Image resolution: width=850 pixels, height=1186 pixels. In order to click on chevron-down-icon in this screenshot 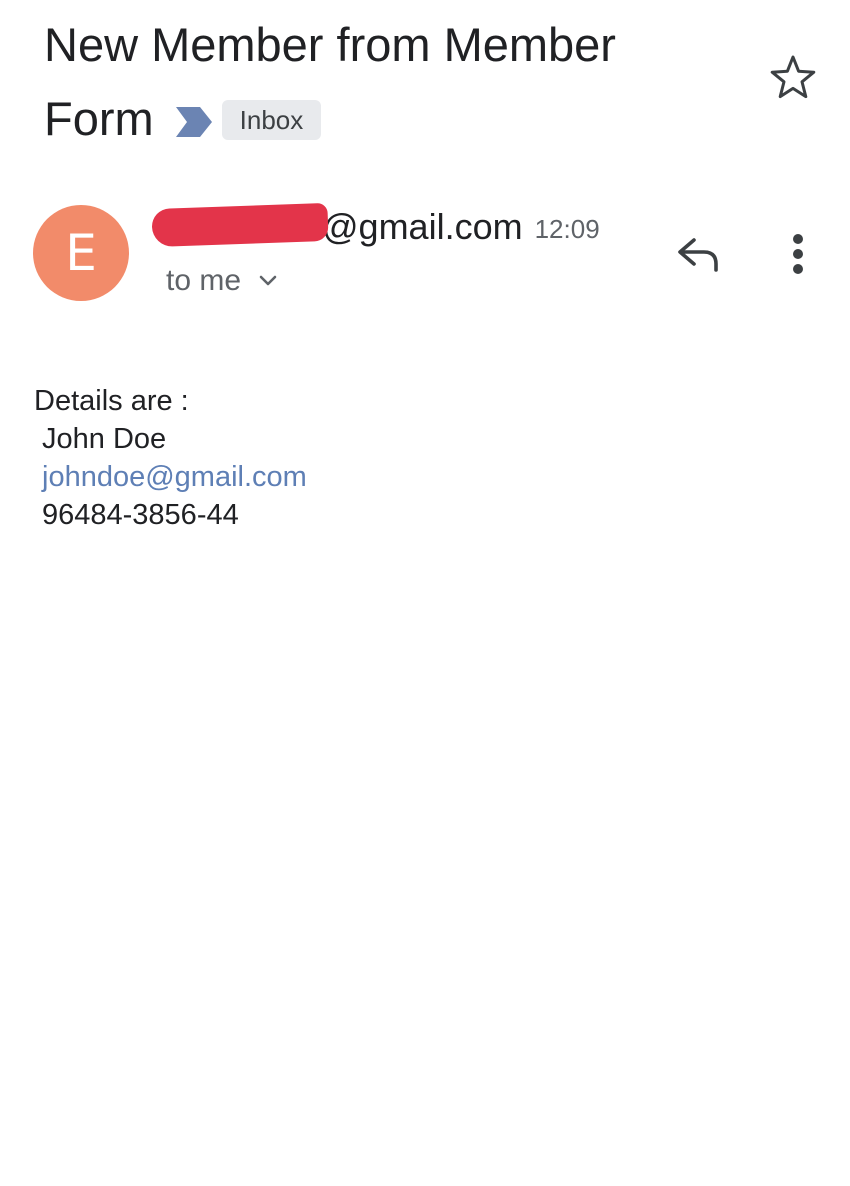, I will do `click(268, 280)`.